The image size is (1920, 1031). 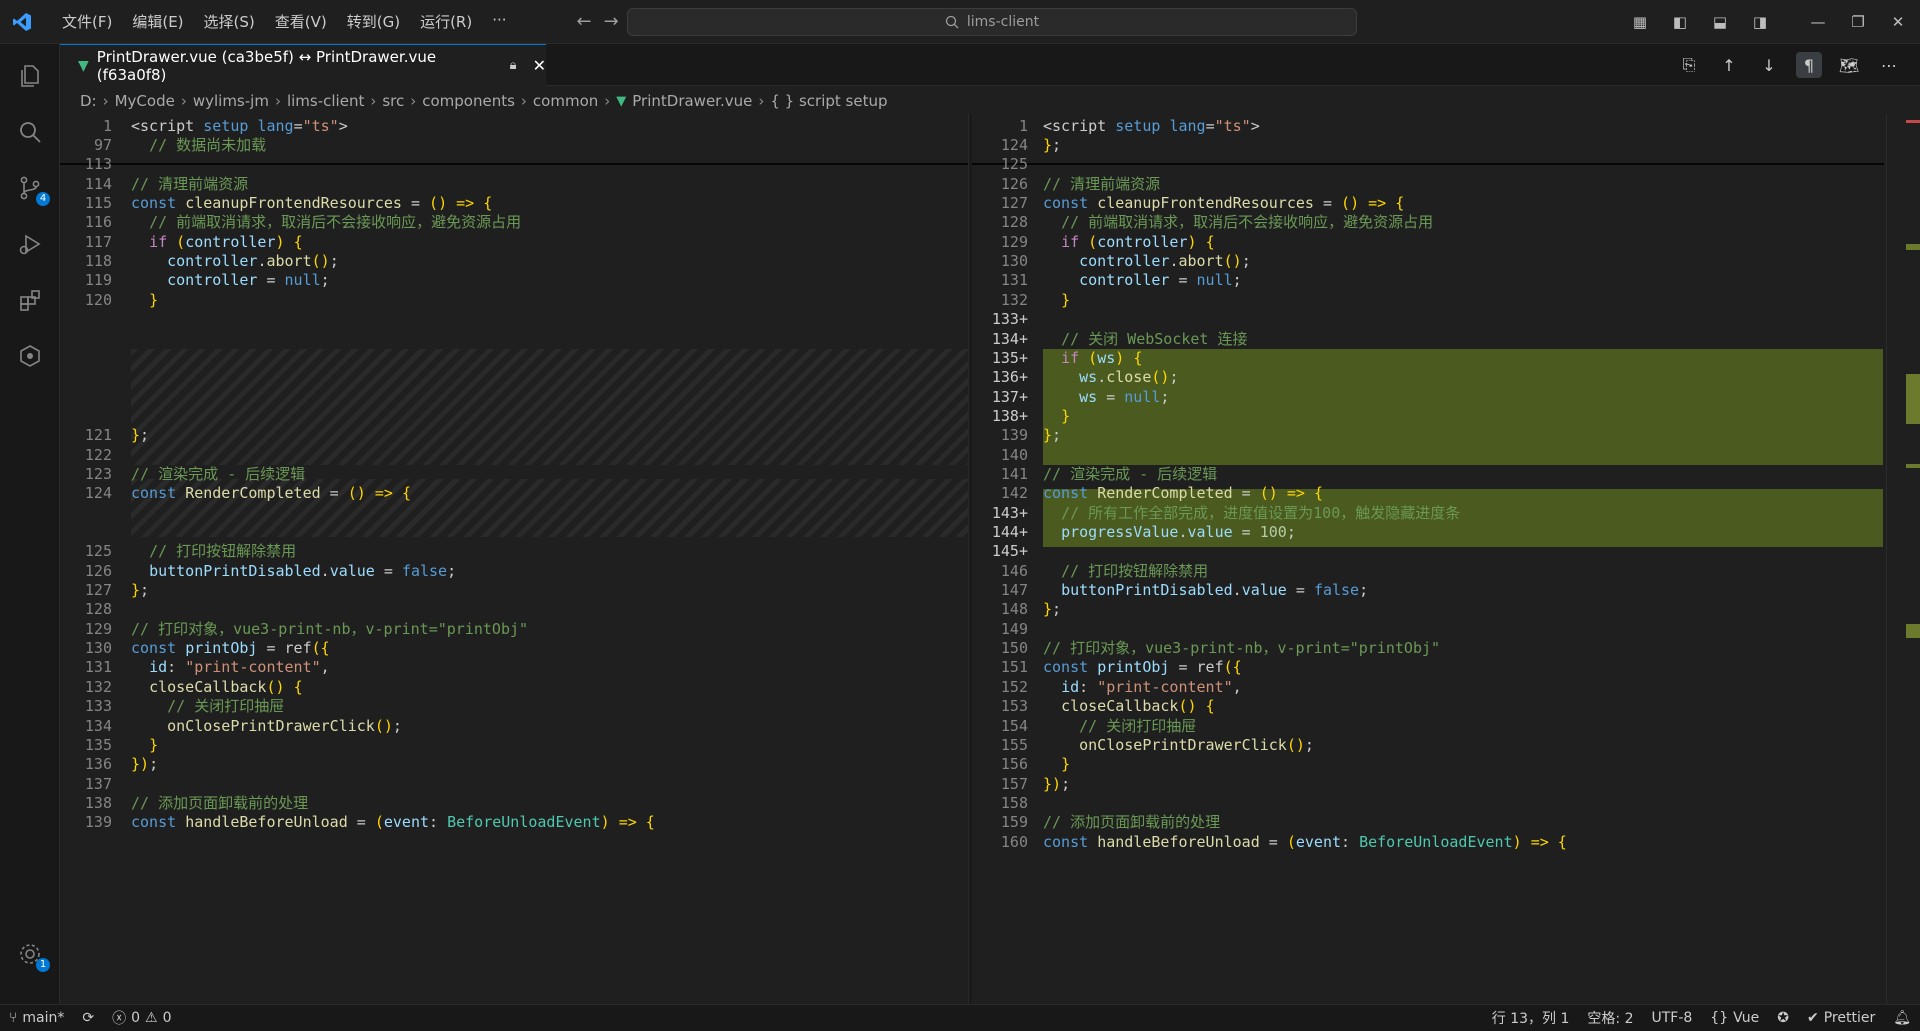 What do you see at coordinates (119, 1019) in the screenshot?
I see `error-icon: ⓧ` at bounding box center [119, 1019].